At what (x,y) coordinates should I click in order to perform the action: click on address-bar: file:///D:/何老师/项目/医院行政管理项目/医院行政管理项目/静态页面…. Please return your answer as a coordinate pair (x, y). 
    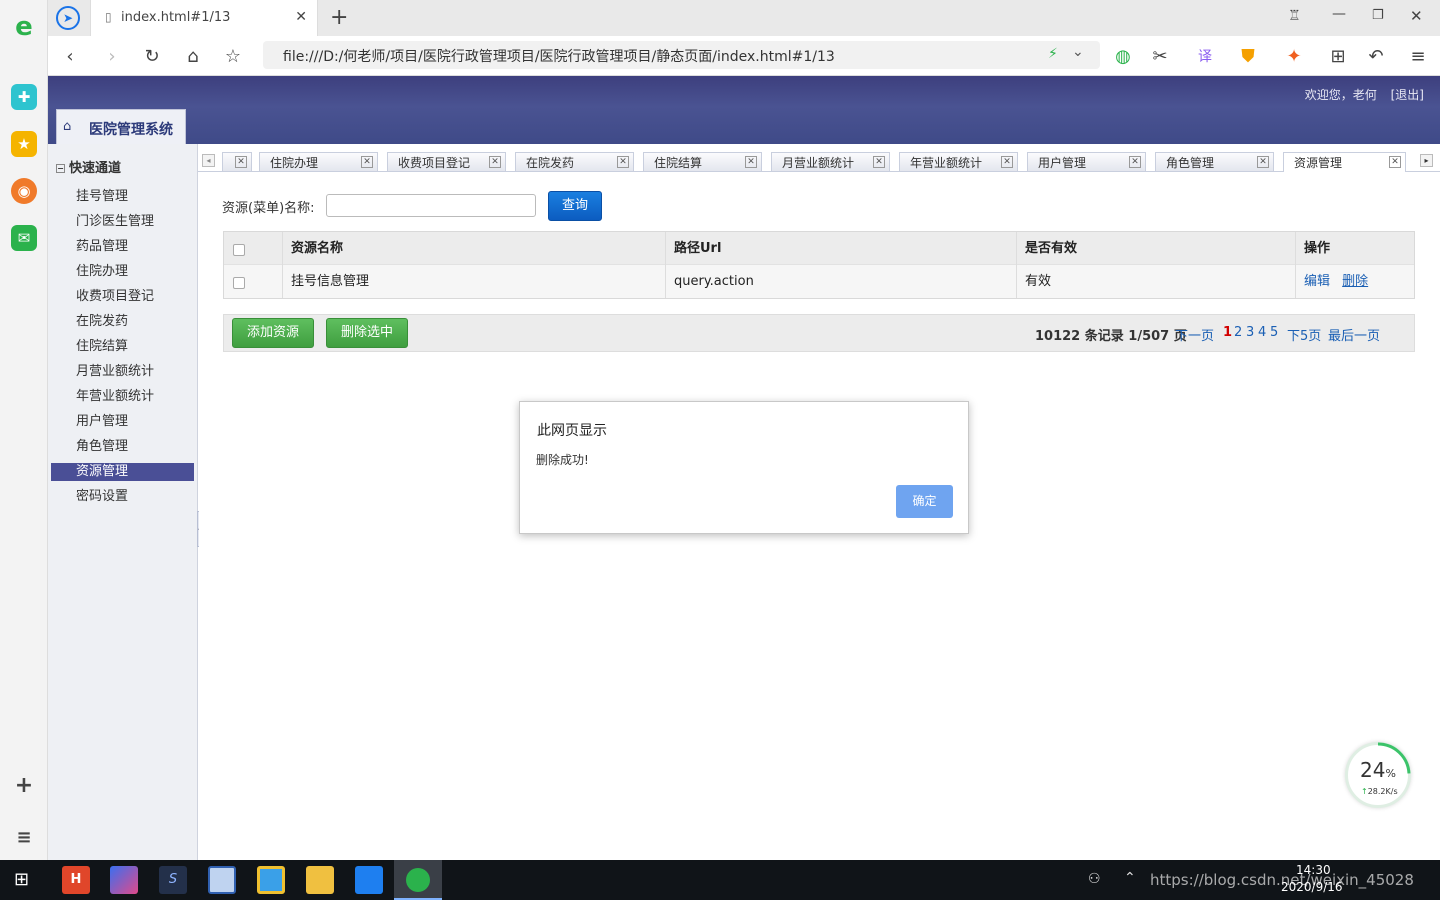
    Looking at the image, I should click on (681, 55).